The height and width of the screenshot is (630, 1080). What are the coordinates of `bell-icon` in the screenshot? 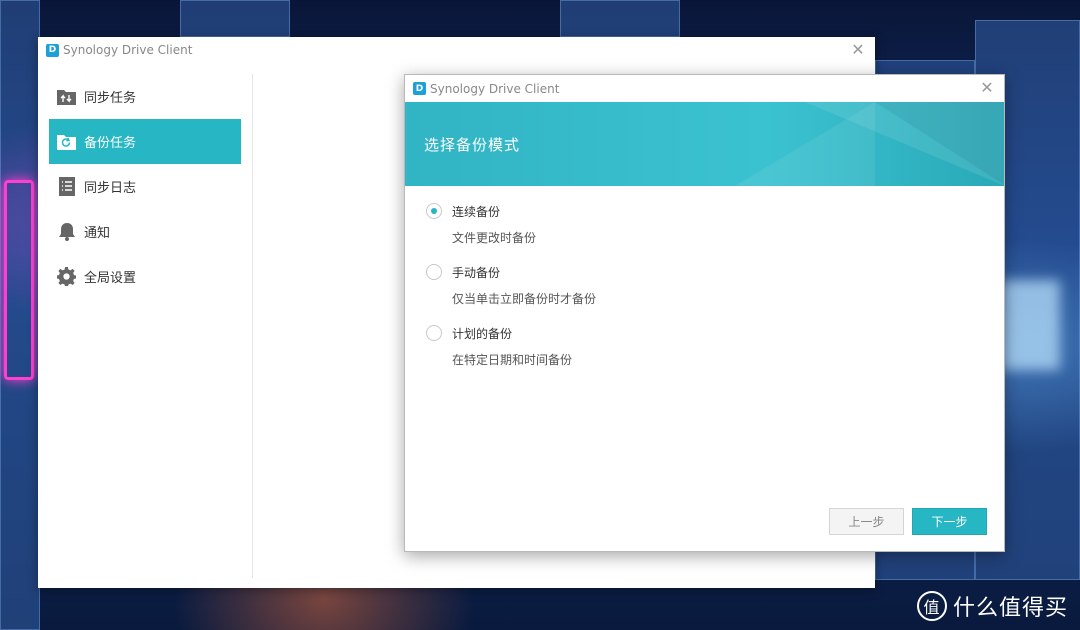 It's located at (66, 231).